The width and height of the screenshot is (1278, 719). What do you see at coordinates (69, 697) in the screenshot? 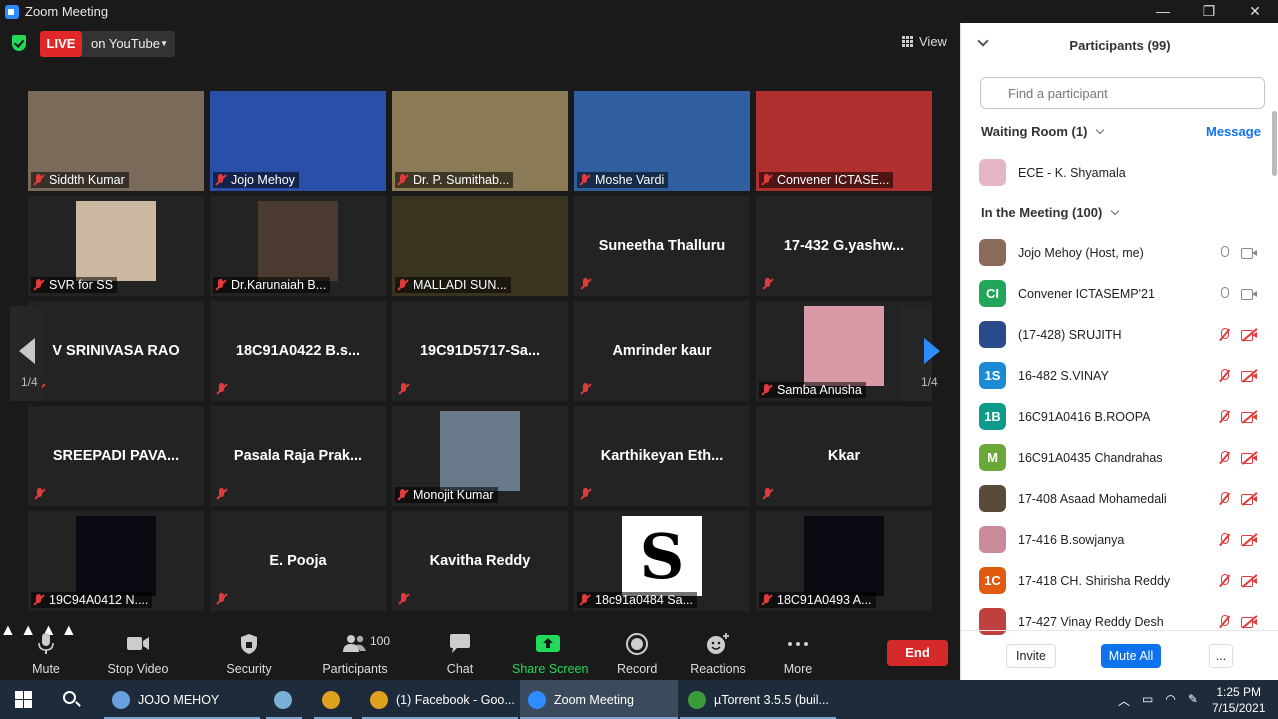
I see `taskbar-search-icon` at bounding box center [69, 697].